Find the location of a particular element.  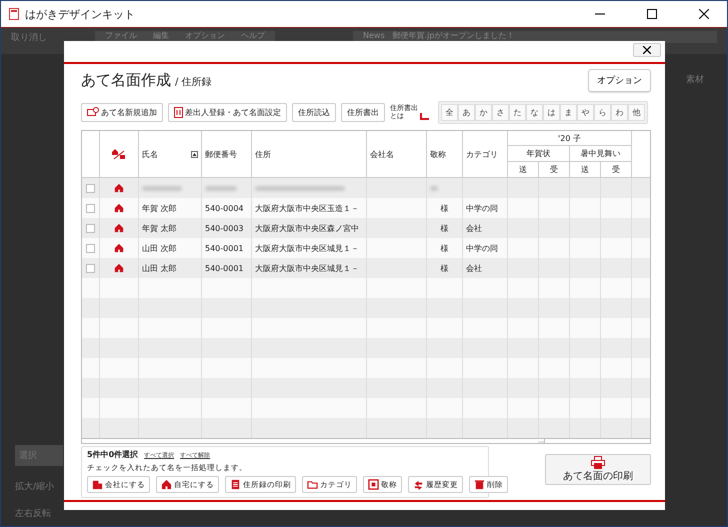

kana-filter-button: た is located at coordinates (517, 112).